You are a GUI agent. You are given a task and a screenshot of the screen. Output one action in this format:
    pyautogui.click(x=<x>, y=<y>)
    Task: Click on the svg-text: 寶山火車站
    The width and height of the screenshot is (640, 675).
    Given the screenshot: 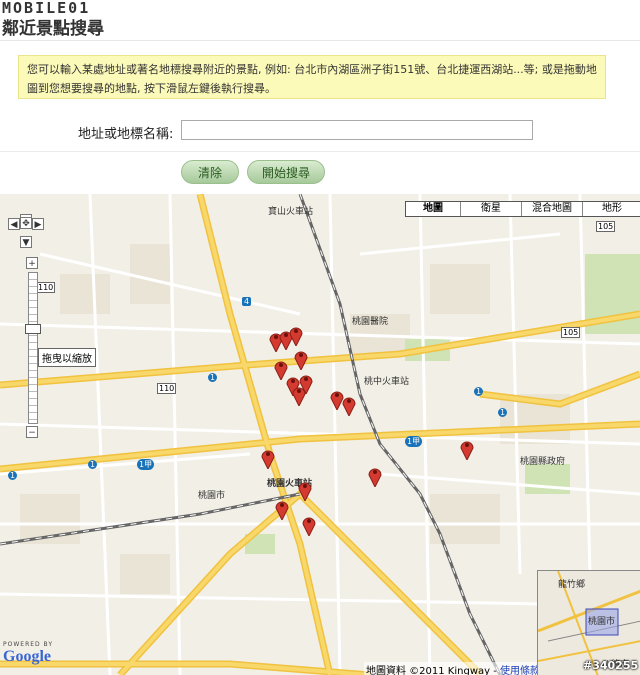 What is the action you would take?
    pyautogui.click(x=290, y=211)
    